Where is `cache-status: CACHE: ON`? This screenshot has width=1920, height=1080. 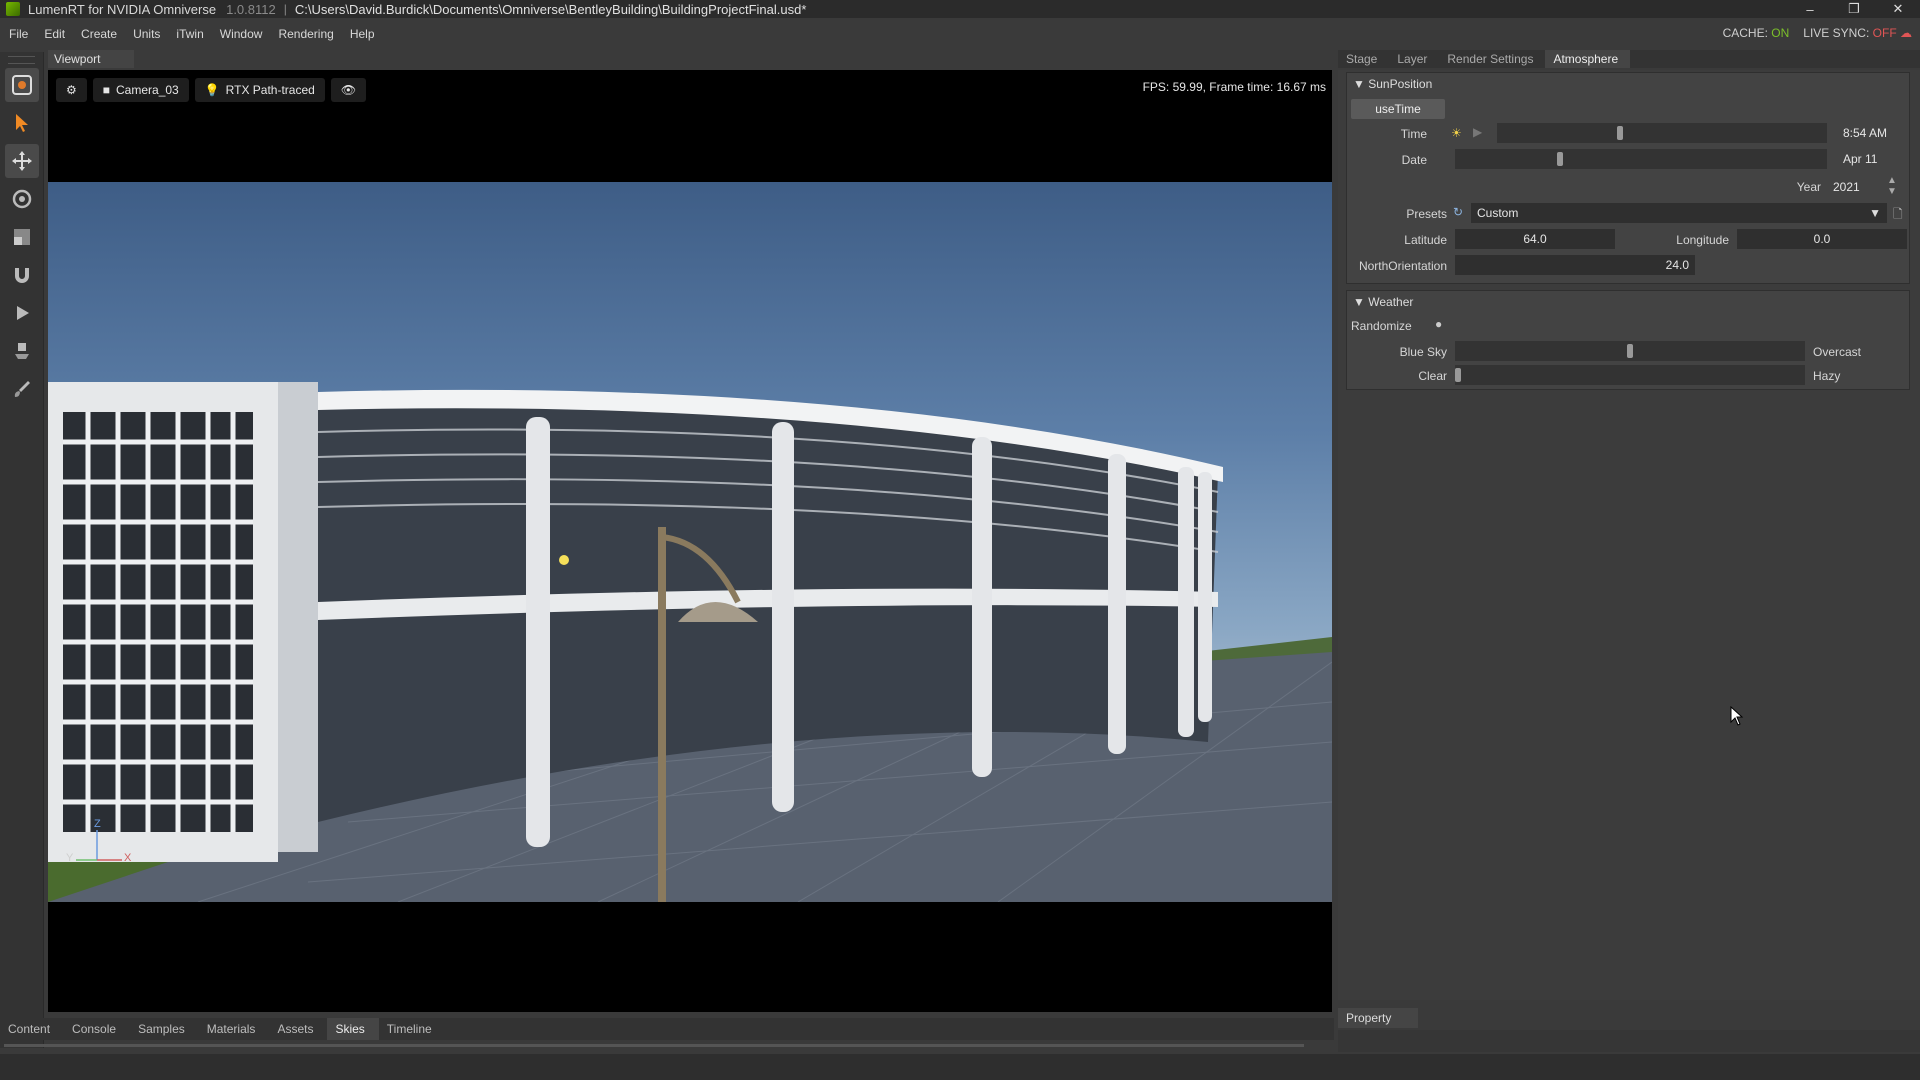
cache-status: CACHE: ON is located at coordinates (1756, 33).